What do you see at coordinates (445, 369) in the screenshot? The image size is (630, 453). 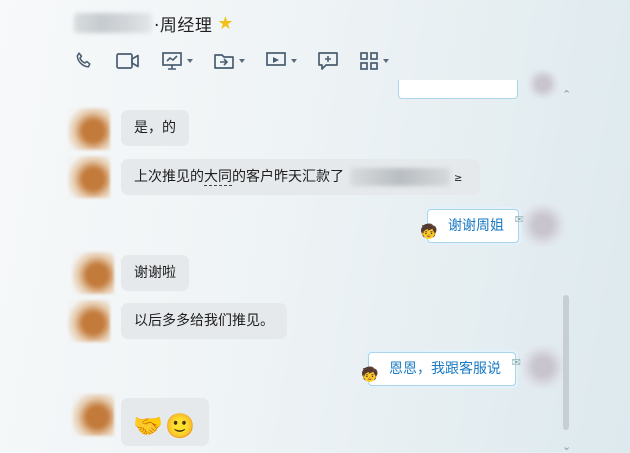 I see `message-text: 恩恩，我跟客服说` at bounding box center [445, 369].